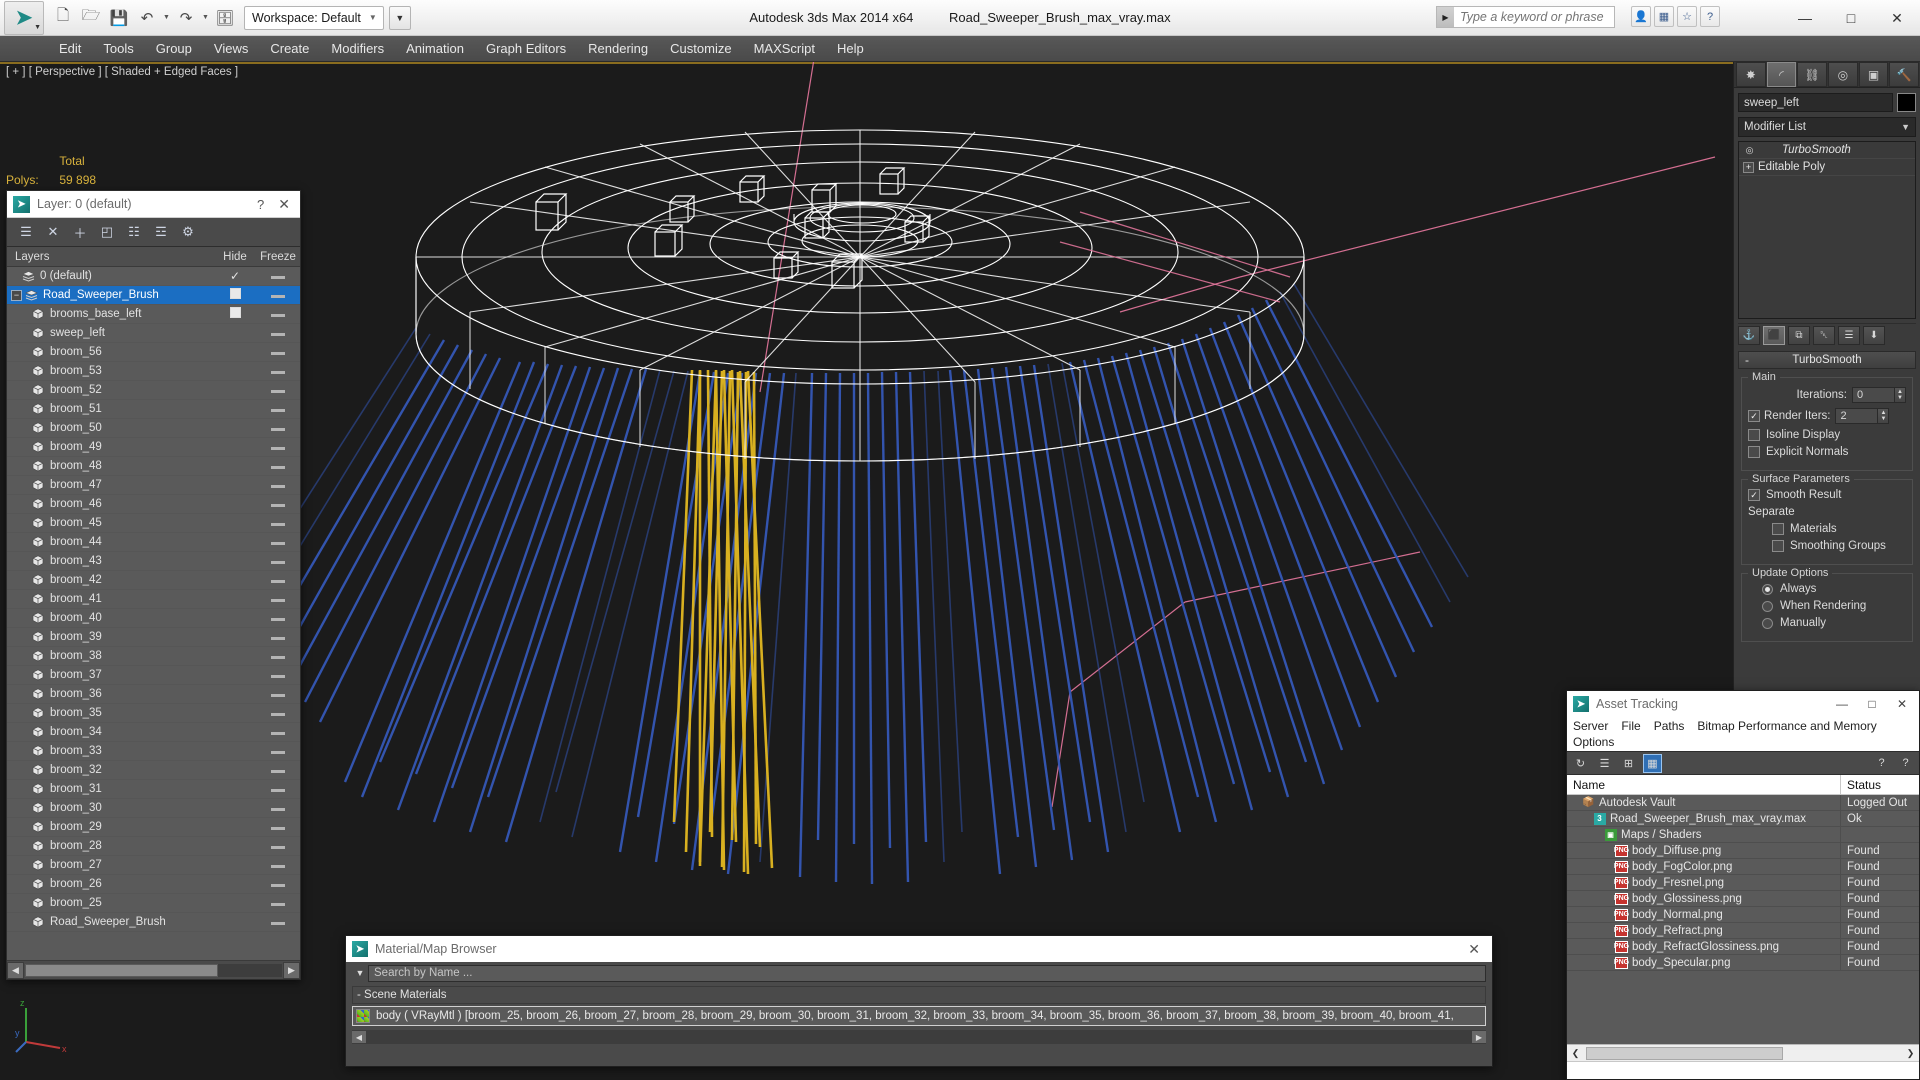 This screenshot has height=1080, width=1920. Describe the element at coordinates (1786, 726) in the screenshot. I see `asset-menu-item-bitmap-performance-and-memory: Bitmap Performance and Memory` at that location.